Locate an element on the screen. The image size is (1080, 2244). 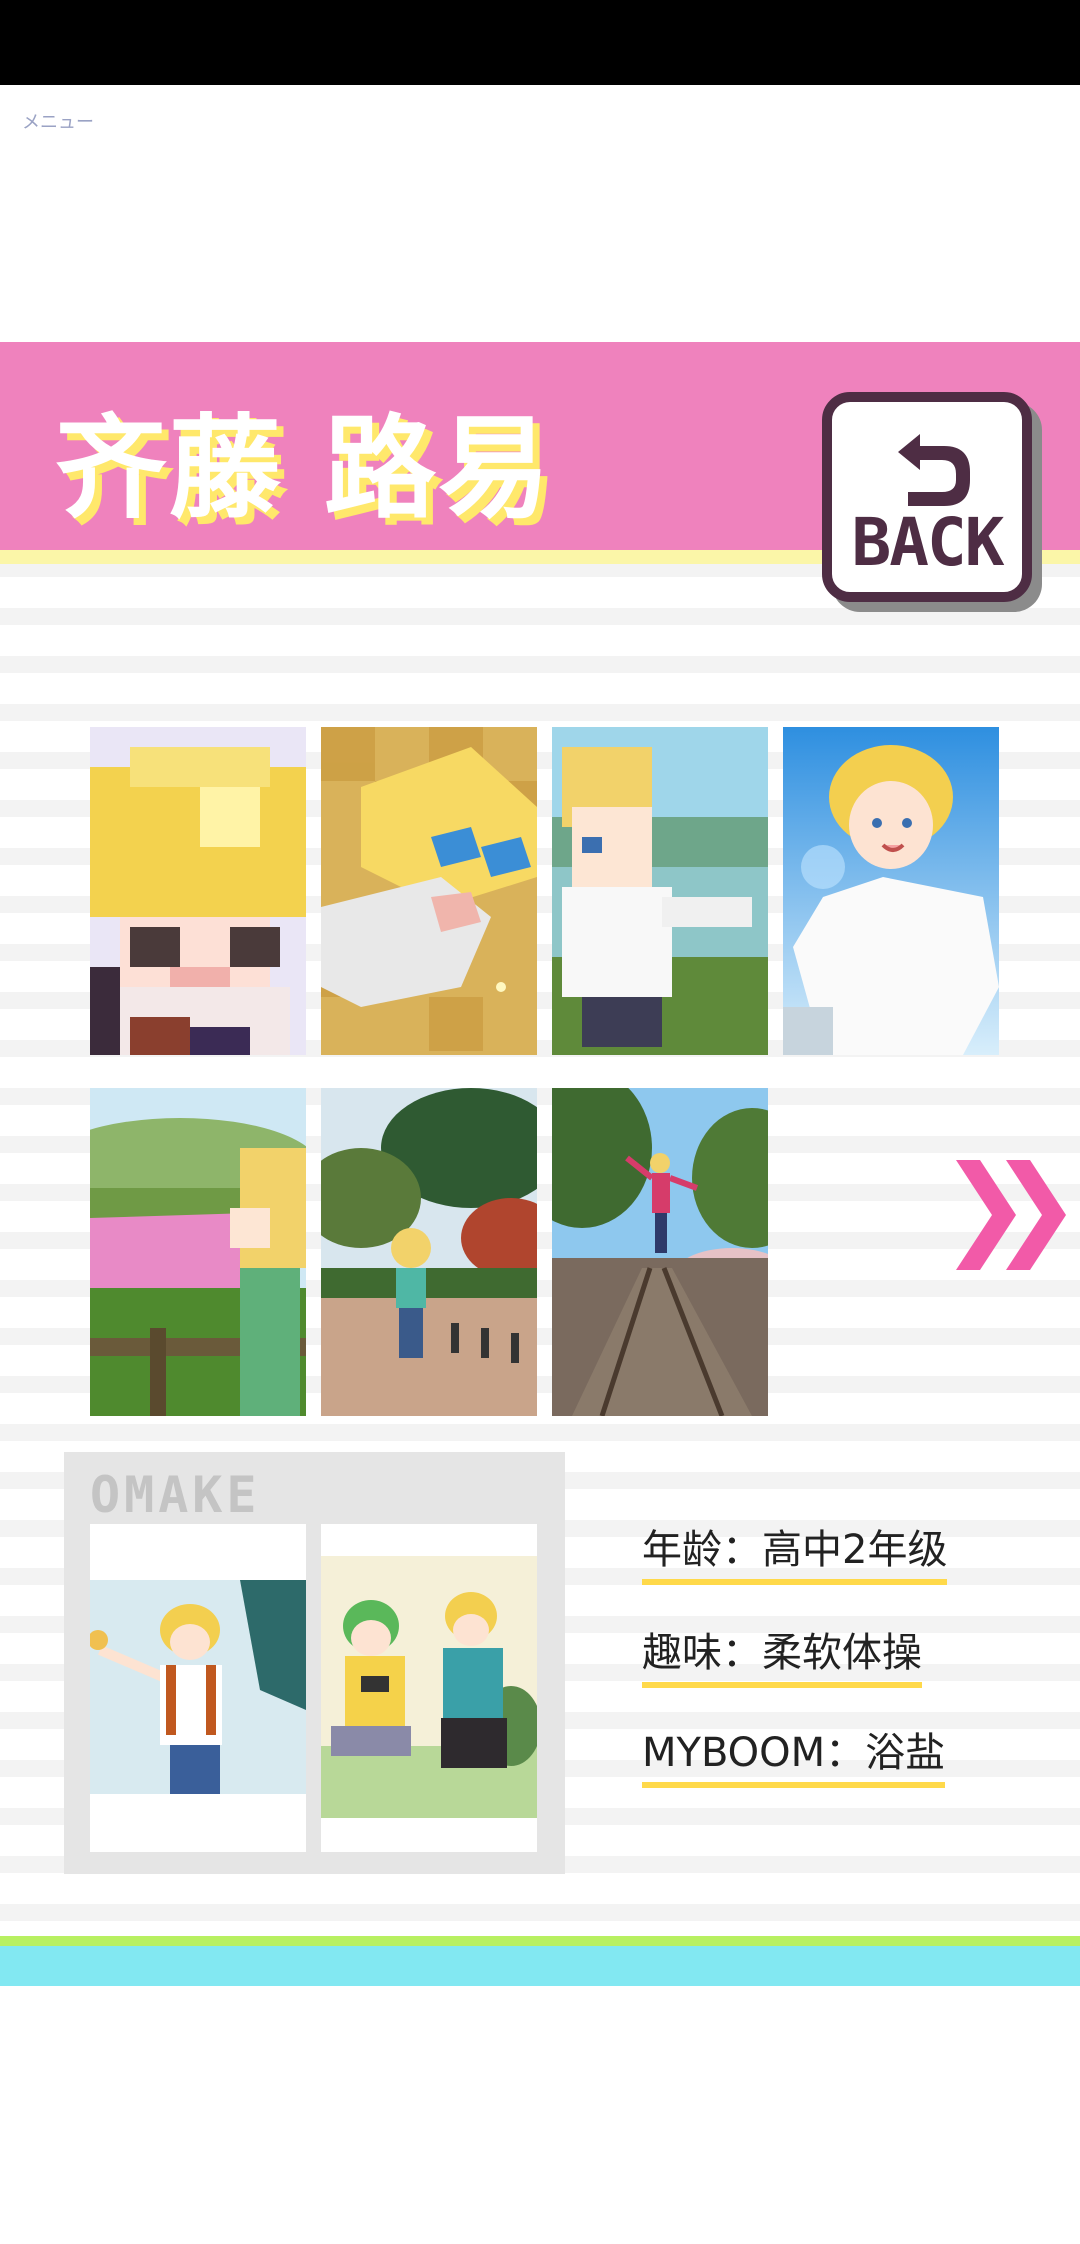
pixel-lake-image is located at coordinates (660, 891).